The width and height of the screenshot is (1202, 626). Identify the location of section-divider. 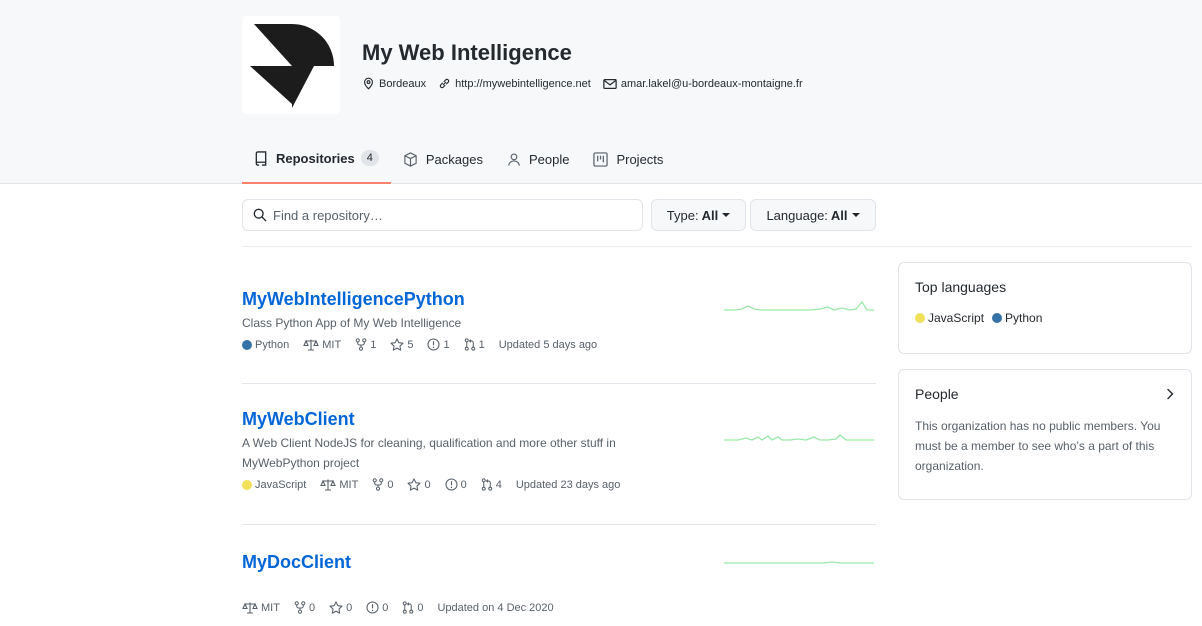
(717, 246).